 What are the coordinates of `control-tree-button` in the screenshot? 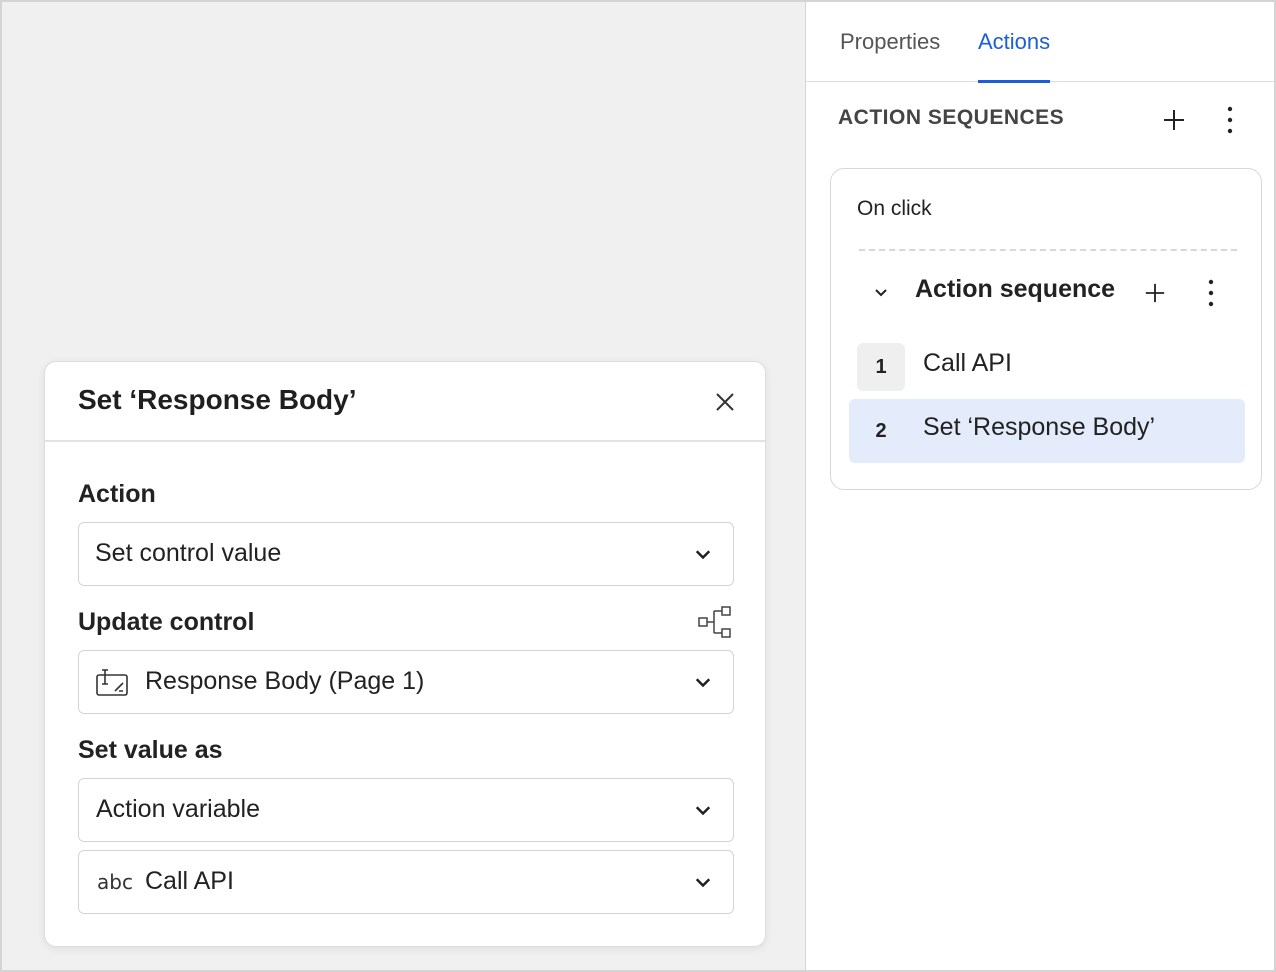 It's located at (715, 622).